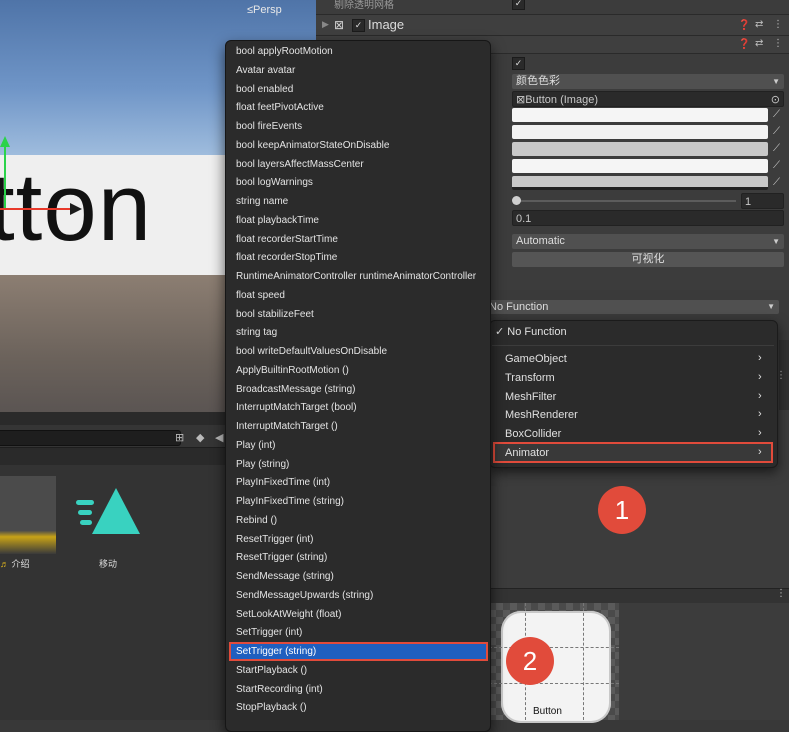  What do you see at coordinates (634, 307) in the screenshot?
I see `function-dropdown: No Function ▼` at bounding box center [634, 307].